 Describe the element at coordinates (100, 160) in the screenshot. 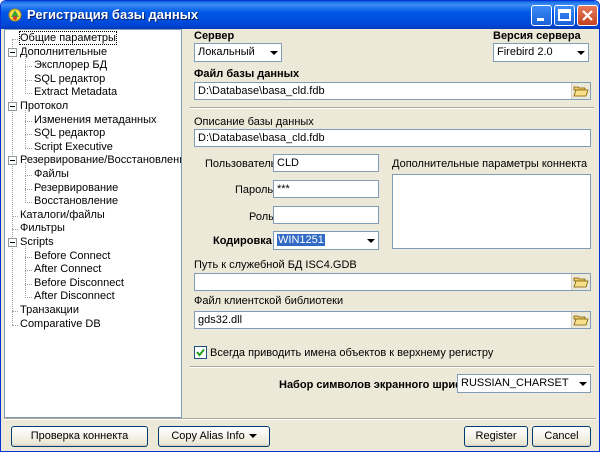

I see `tree-item: Резервирование/Восстановление` at that location.